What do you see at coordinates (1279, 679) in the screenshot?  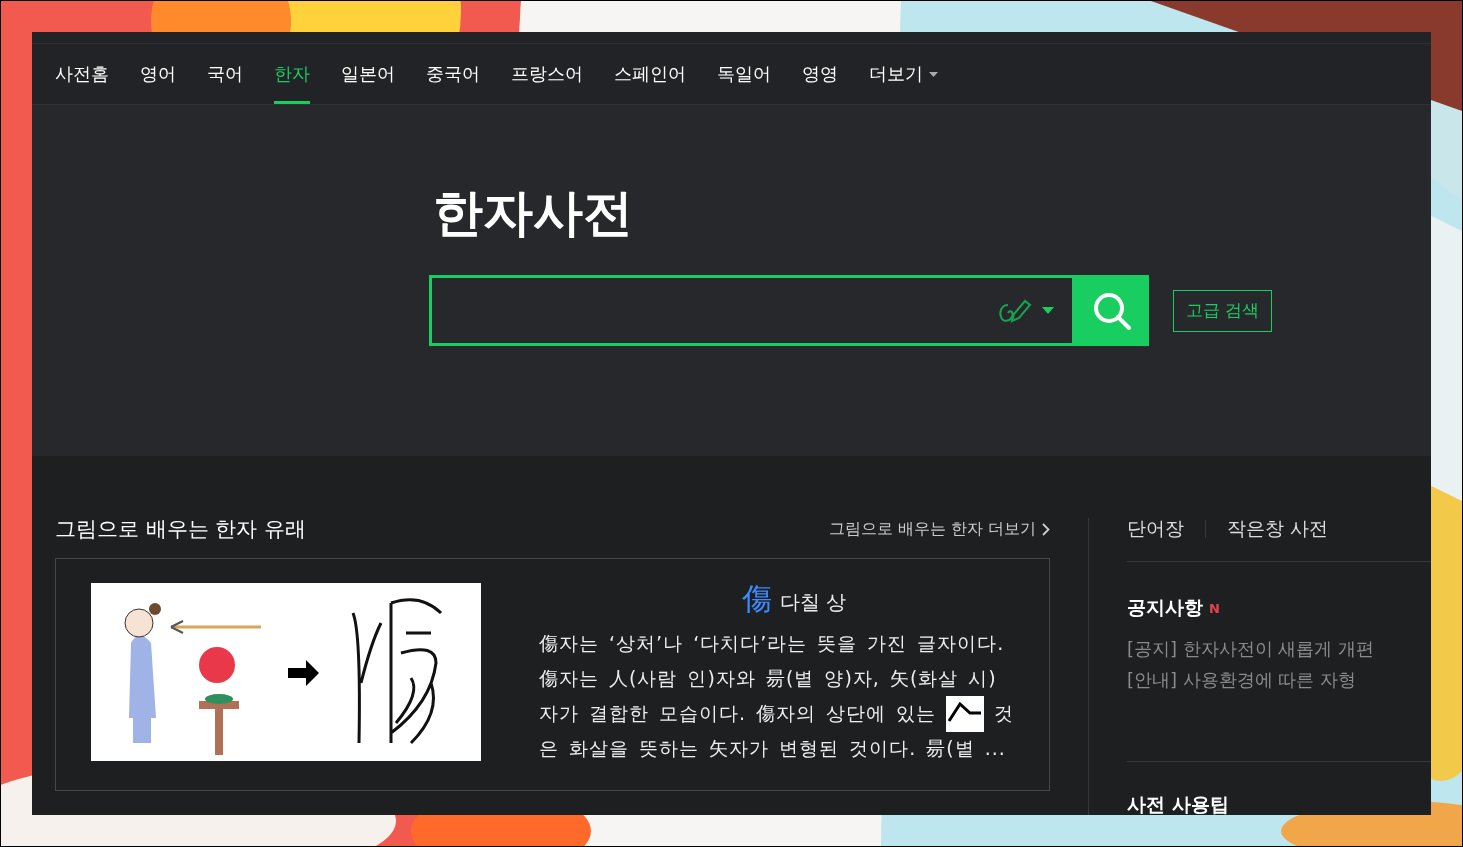 I see `notice-item: [안내] 사용환경에 따른 자형` at bounding box center [1279, 679].